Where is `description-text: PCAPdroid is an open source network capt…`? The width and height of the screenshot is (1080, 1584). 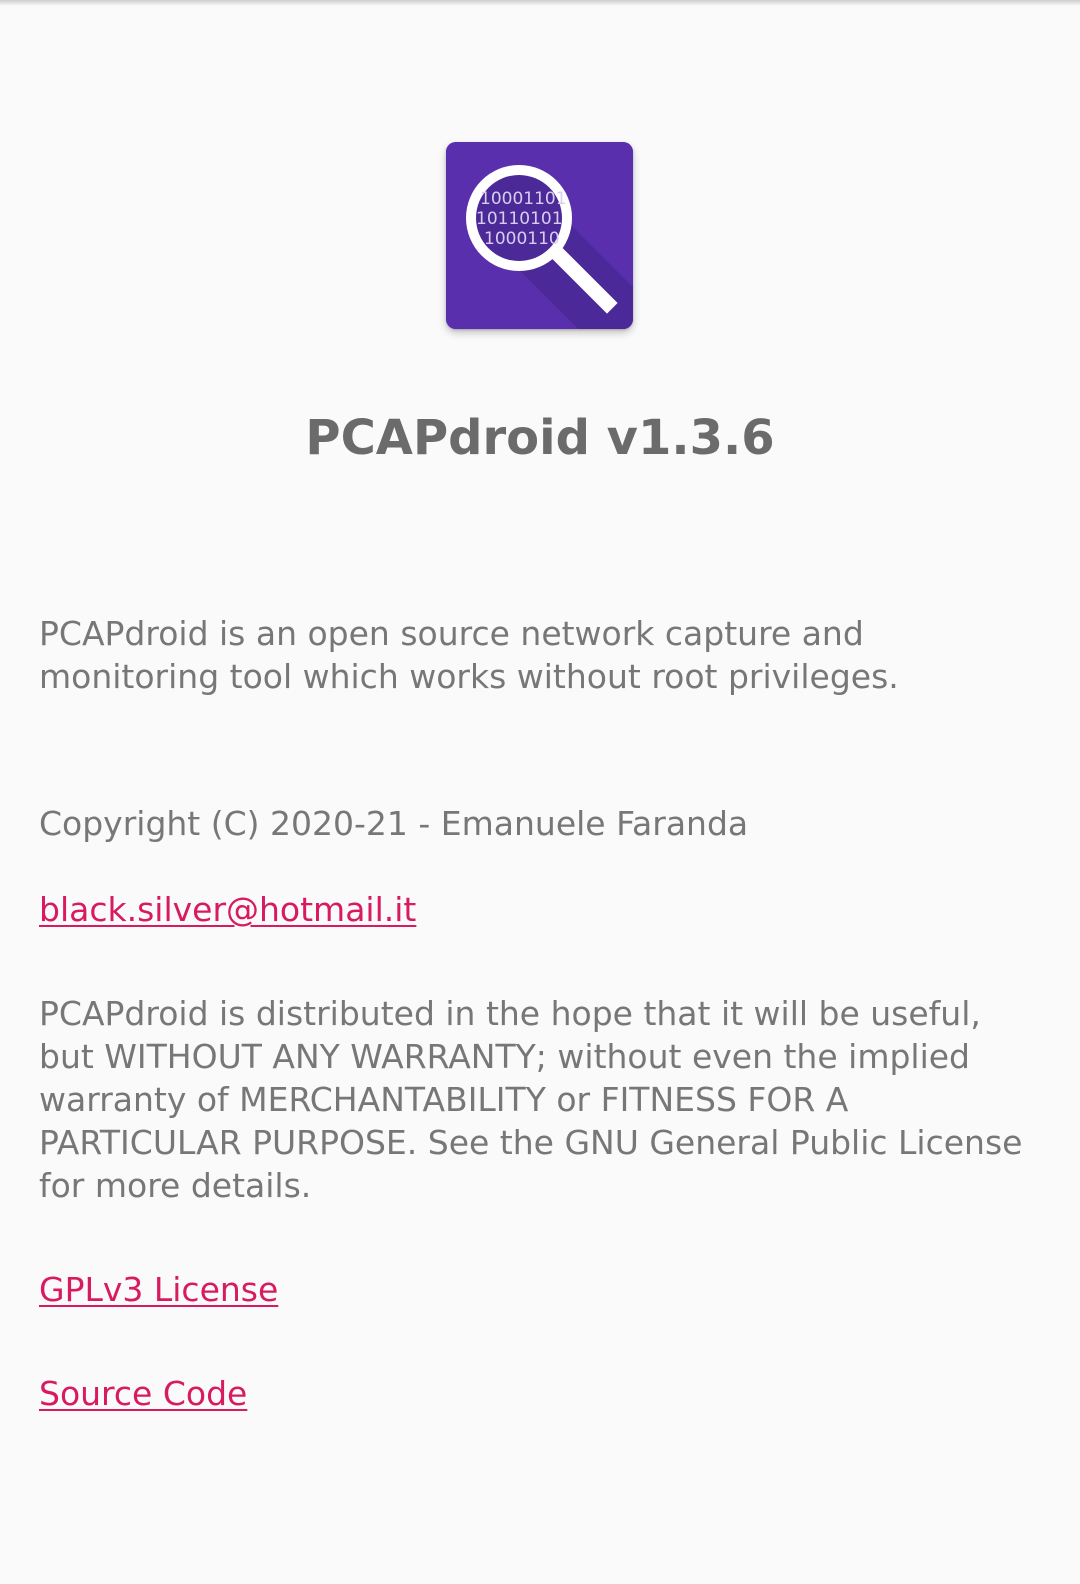
description-text: PCAPdroid is an open source network capt… is located at coordinates (469, 655).